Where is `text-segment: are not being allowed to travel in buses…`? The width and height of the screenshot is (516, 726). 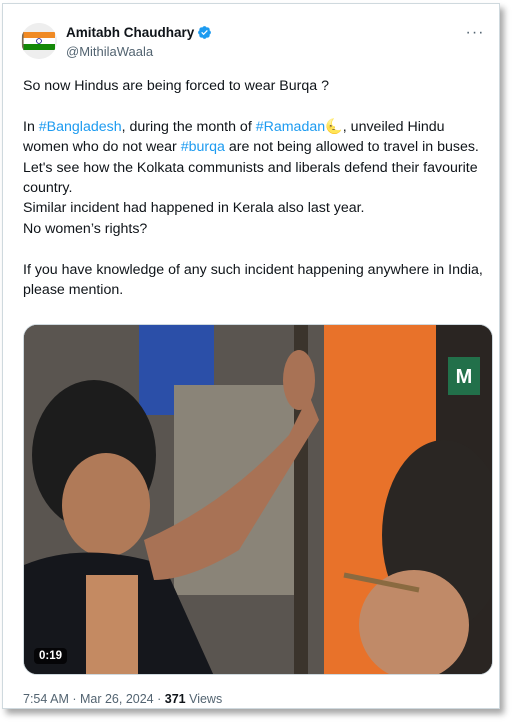 text-segment: are not being allowed to travel in buses… is located at coordinates (351, 147).